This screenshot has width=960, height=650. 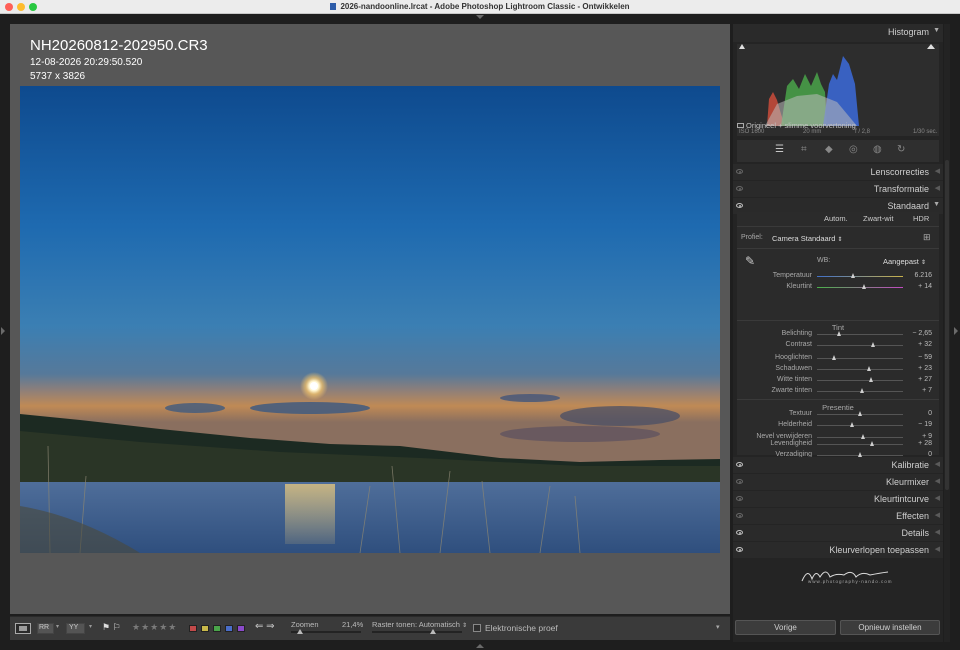 I want to click on slider-value-nevel-verwijderen: + 9, so click(x=917, y=436).